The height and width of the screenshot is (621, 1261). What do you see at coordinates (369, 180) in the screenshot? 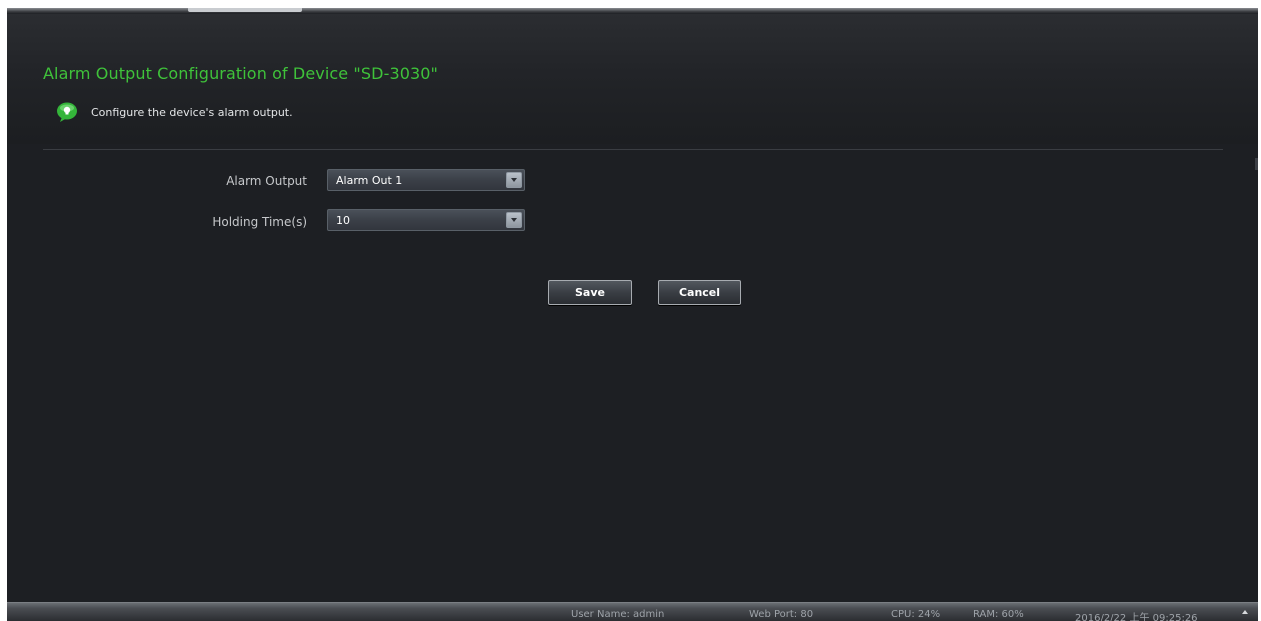
I see `alarm-output-value: Alarm Out 1` at bounding box center [369, 180].